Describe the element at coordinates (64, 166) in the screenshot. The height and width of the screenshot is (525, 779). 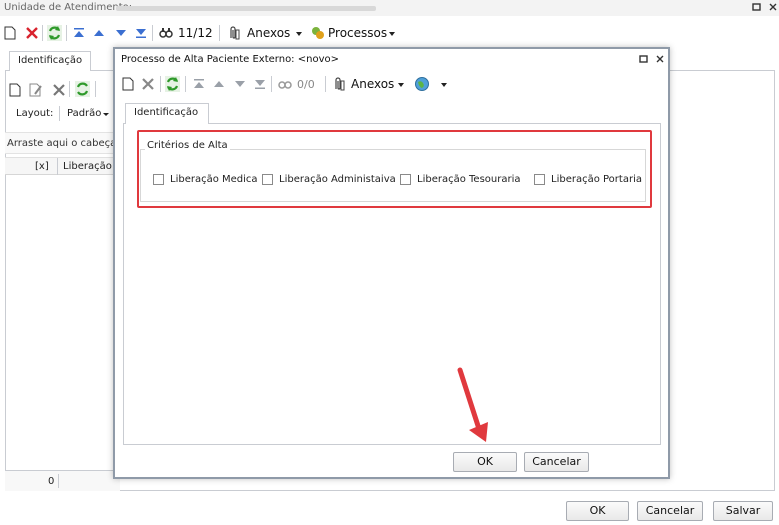
I see `grid-header: [x] Liberação M` at that location.